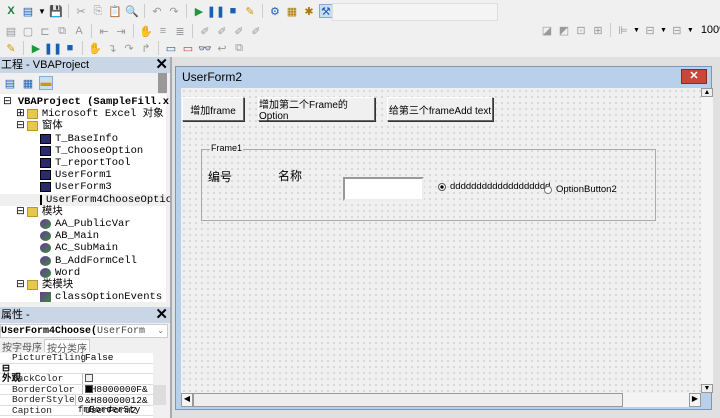 This screenshot has height=418, width=720. I want to click on tree-excel-objects: ⊞ Microsoft Excel 对象, so click(83, 114).